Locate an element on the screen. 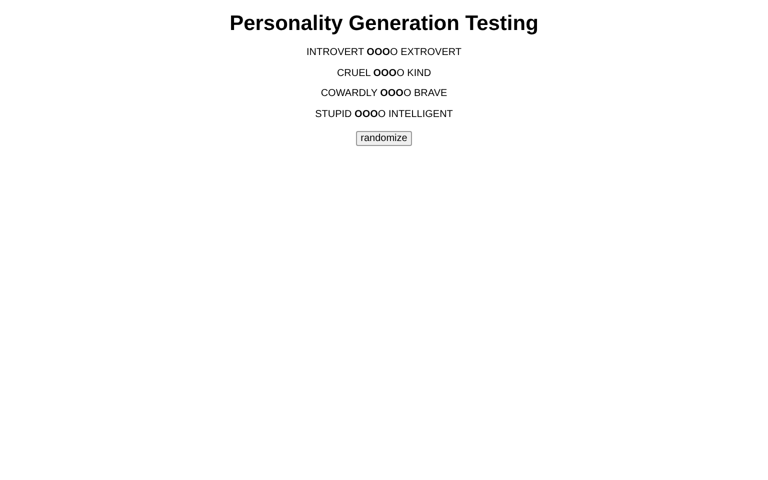 The height and width of the screenshot is (480, 768). trait-scale: CRUEL OOOO KIND is located at coordinates (384, 74).